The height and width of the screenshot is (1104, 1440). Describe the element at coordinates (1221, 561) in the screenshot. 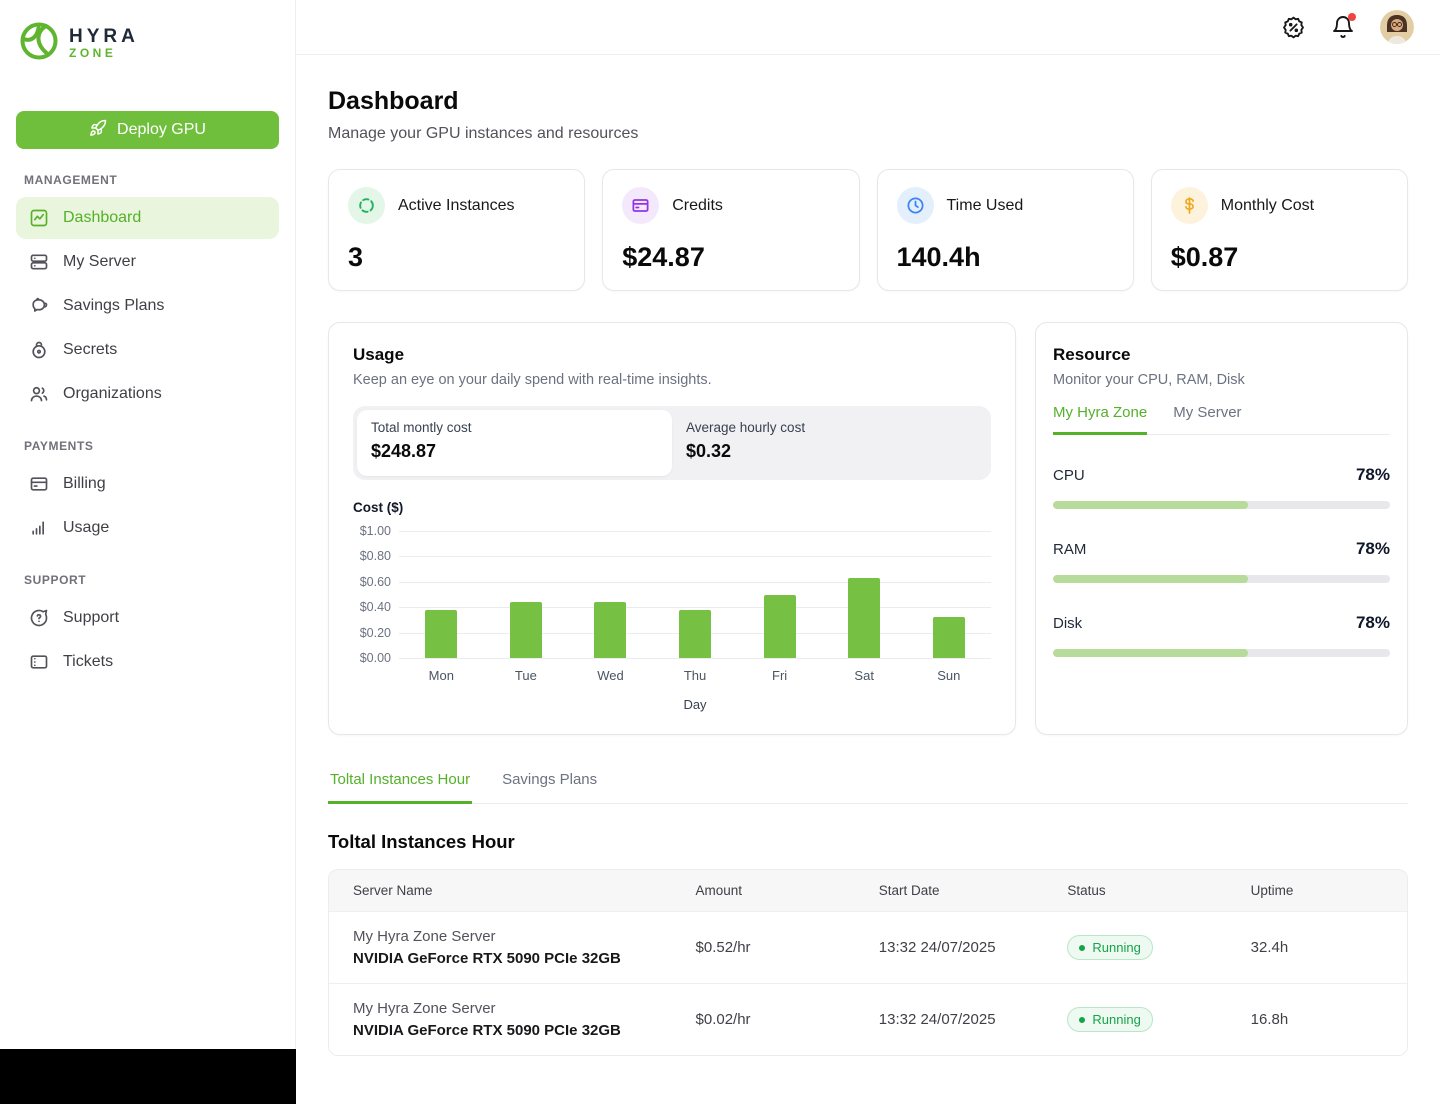

I see `ram-meter: RAM 78%` at that location.